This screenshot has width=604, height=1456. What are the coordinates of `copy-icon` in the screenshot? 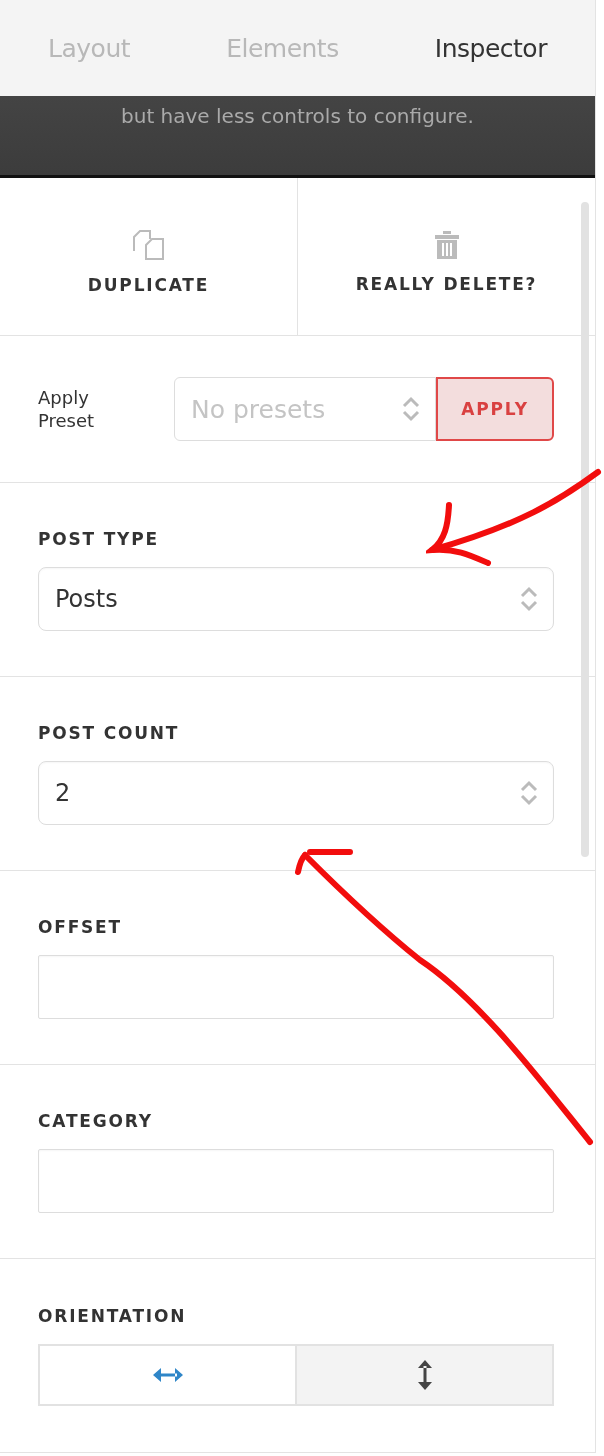 It's located at (148, 245).